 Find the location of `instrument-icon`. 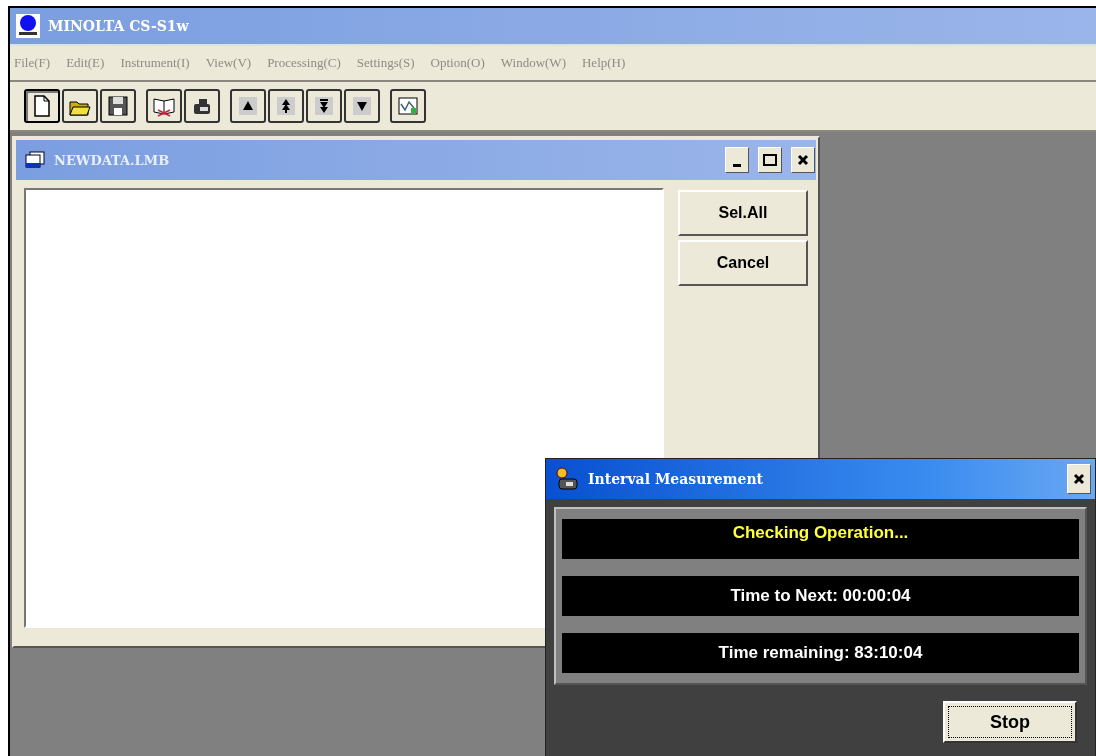

instrument-icon is located at coordinates (567, 479).